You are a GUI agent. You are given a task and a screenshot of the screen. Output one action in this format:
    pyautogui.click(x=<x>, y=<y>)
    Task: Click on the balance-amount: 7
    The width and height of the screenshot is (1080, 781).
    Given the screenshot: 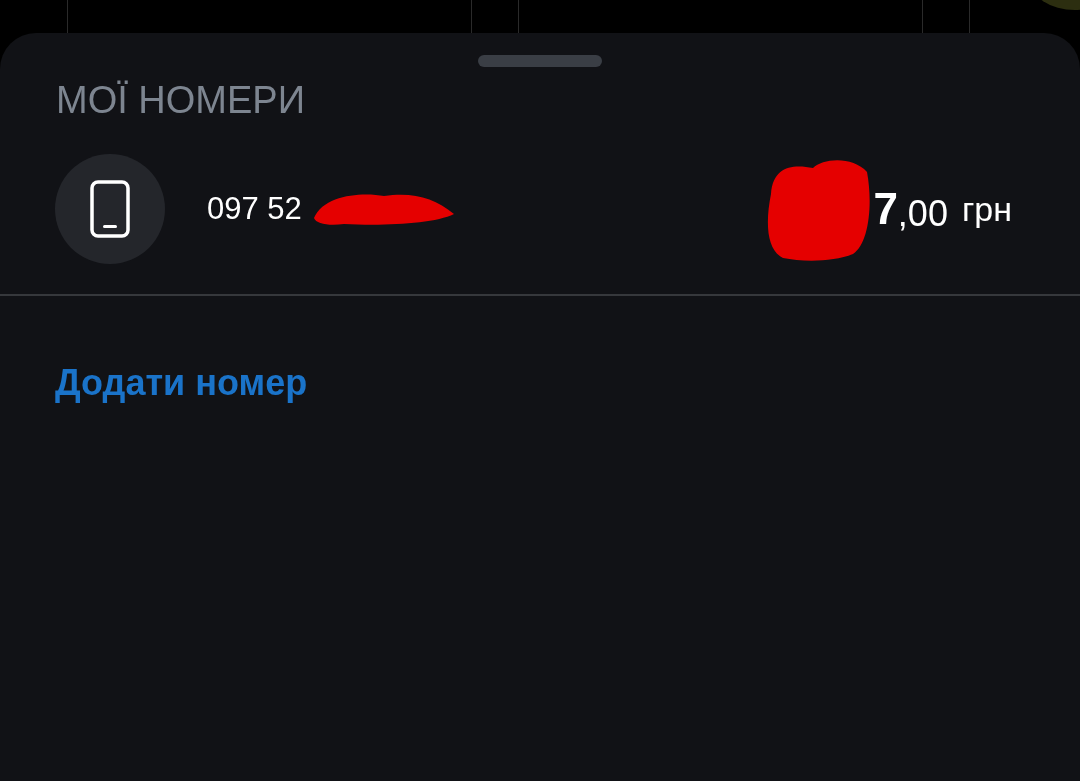 What is the action you would take?
    pyautogui.click(x=885, y=209)
    